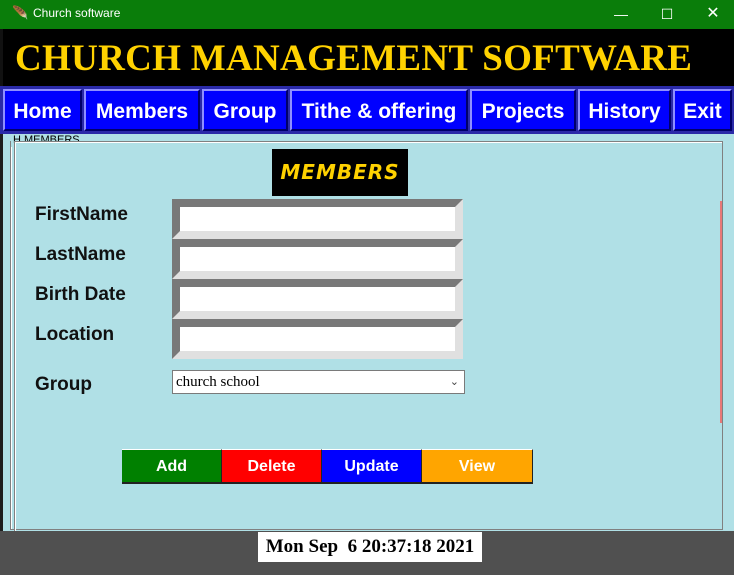 The width and height of the screenshot is (734, 575). Describe the element at coordinates (20, 12) in the screenshot. I see `feather-icon: 🪶` at that location.